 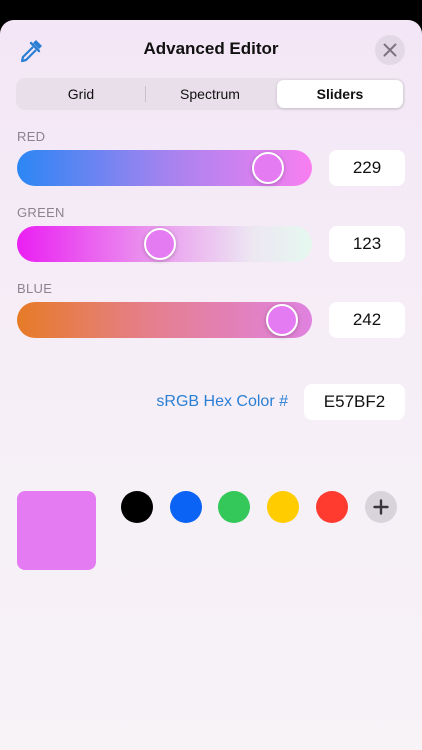 I want to click on close-button, so click(x=390, y=50).